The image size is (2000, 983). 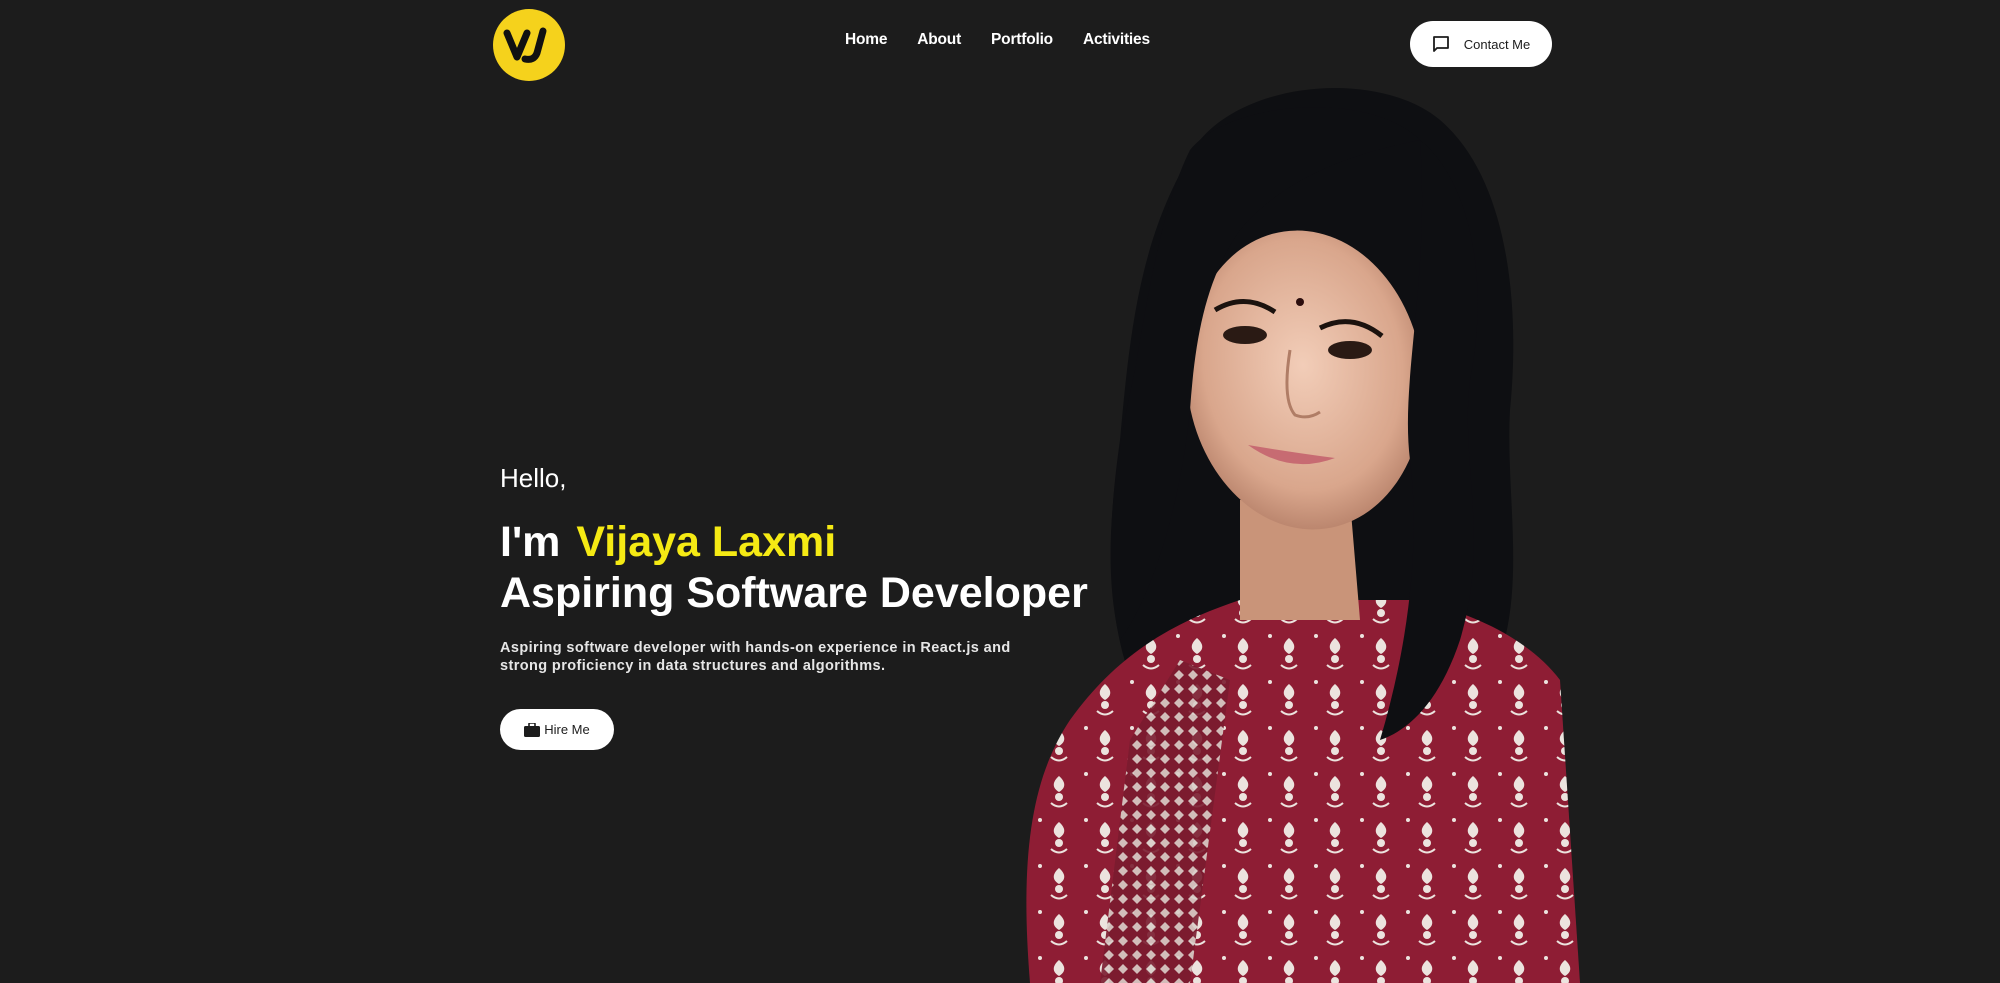 I want to click on contact-me-button: Contact Me, so click(x=1481, y=44).